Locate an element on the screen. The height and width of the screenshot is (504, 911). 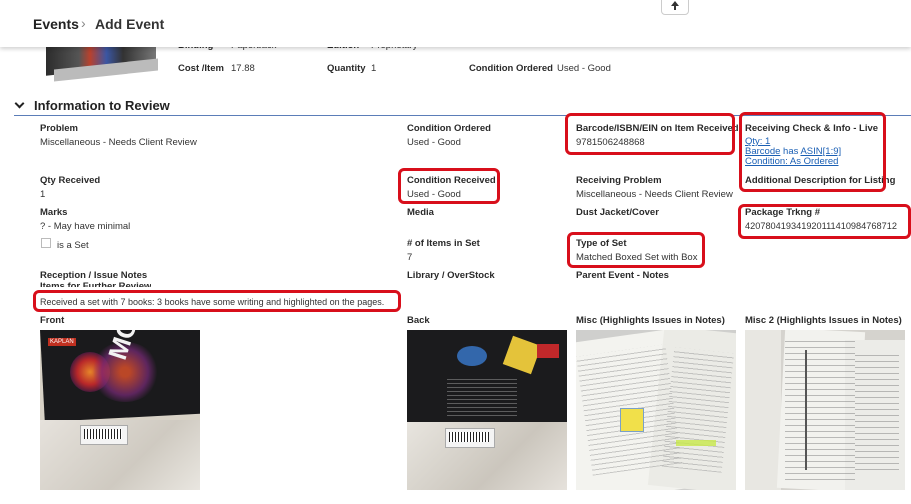
section-title: Information to Review is located at coordinates (102, 105).